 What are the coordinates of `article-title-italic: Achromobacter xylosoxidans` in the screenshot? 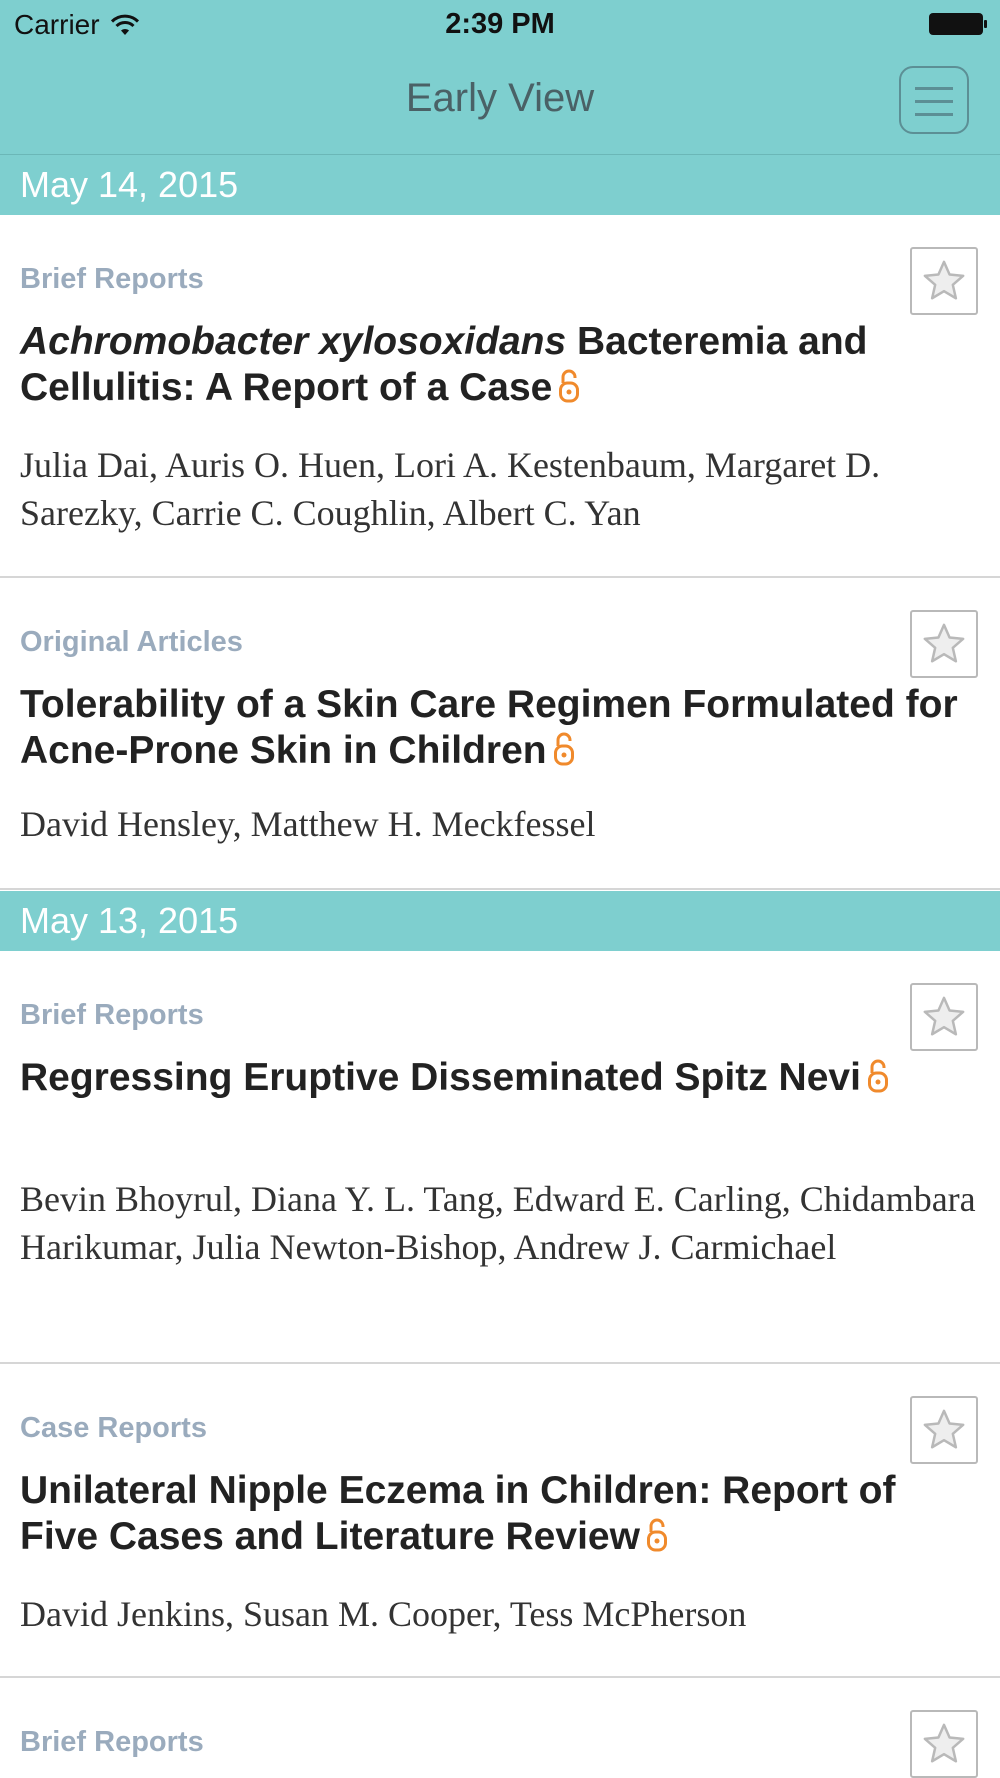 It's located at (293, 341).